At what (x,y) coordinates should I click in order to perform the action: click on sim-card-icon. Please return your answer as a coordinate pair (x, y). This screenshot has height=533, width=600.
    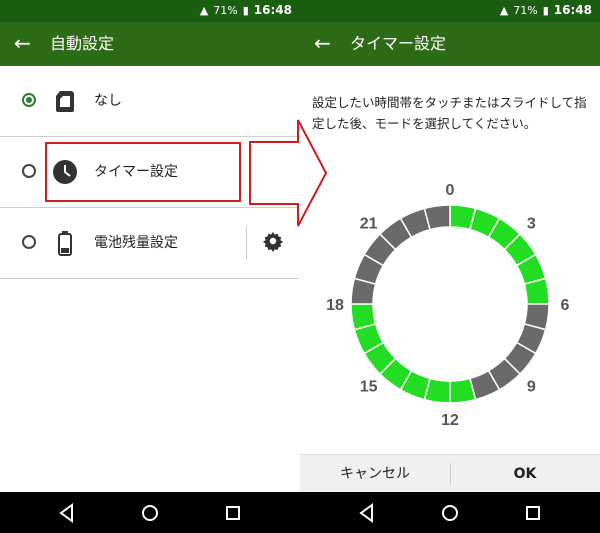
    Looking at the image, I should click on (65, 101).